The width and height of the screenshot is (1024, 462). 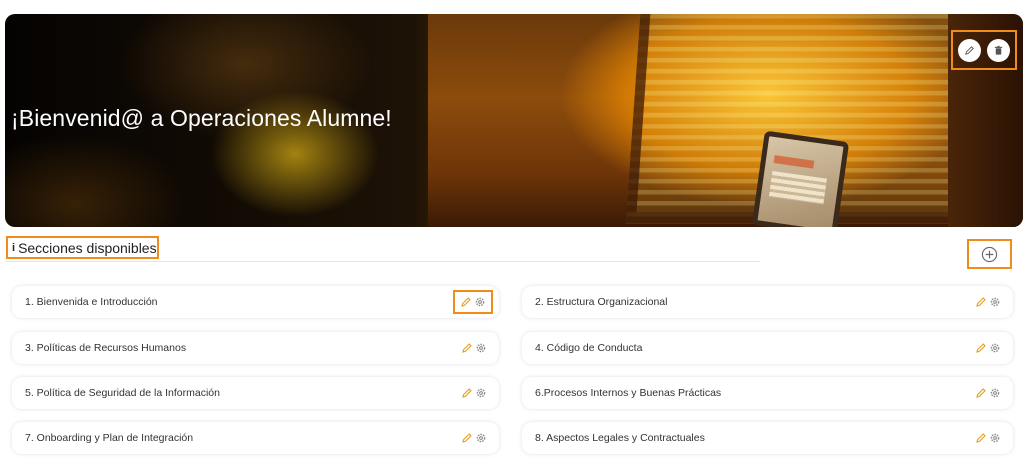 What do you see at coordinates (767, 302) in the screenshot?
I see `section-card-2: 2. Estructura Organizacional` at bounding box center [767, 302].